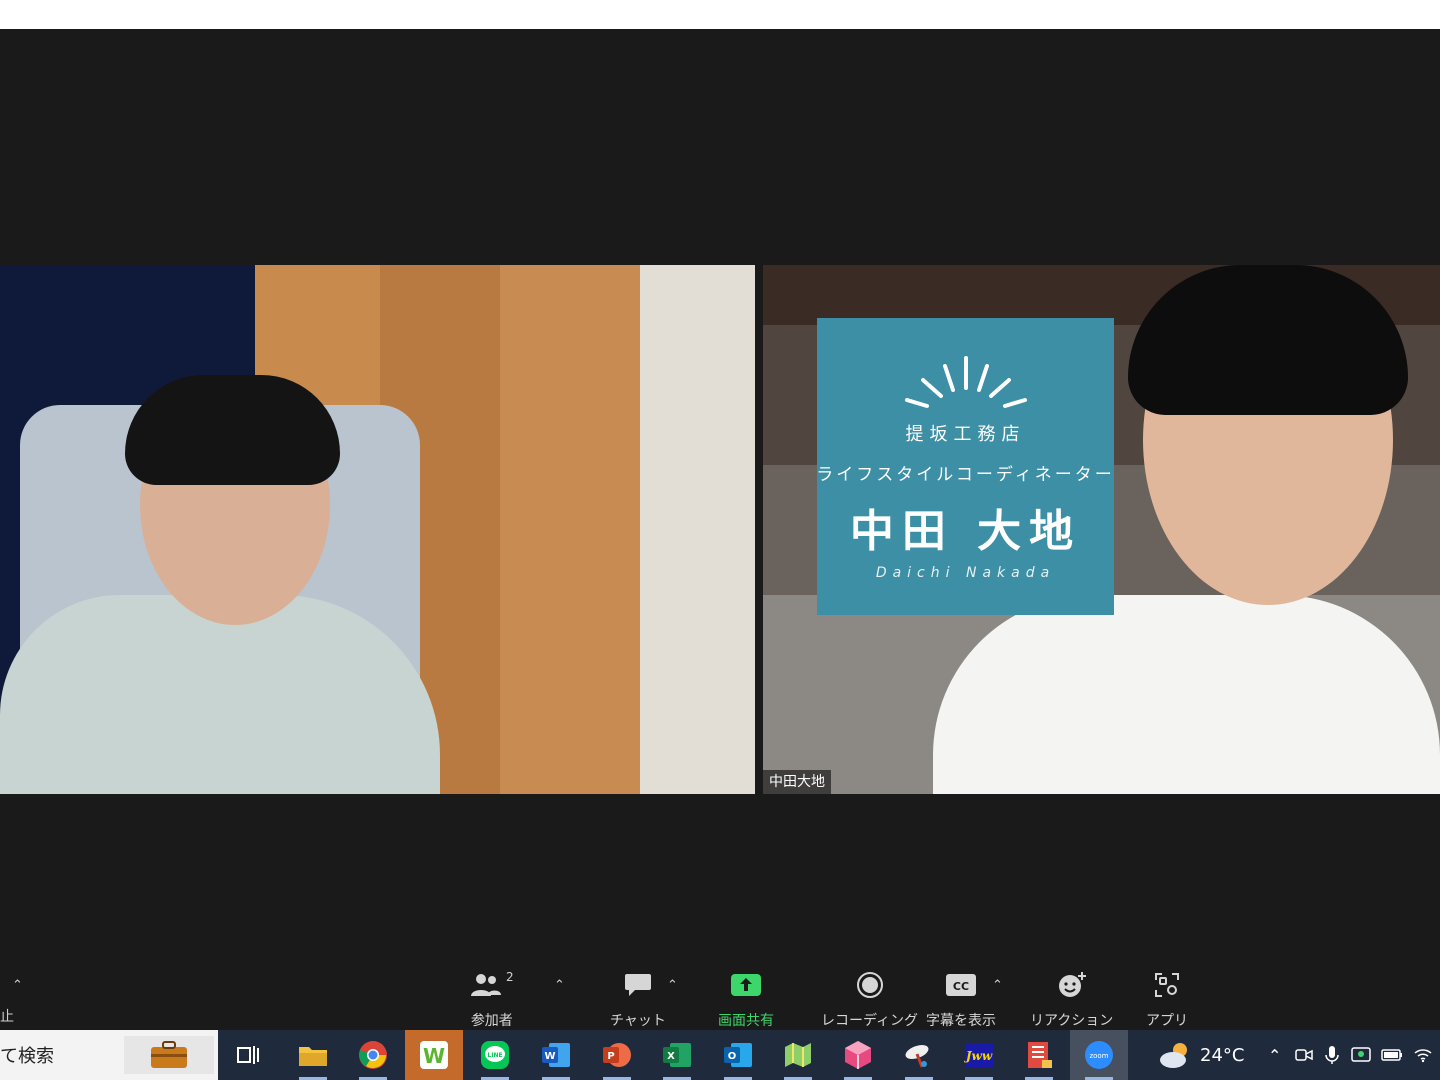 The image size is (1440, 1080). What do you see at coordinates (738, 1055) in the screenshot?
I see `outlook-icon: O` at bounding box center [738, 1055].